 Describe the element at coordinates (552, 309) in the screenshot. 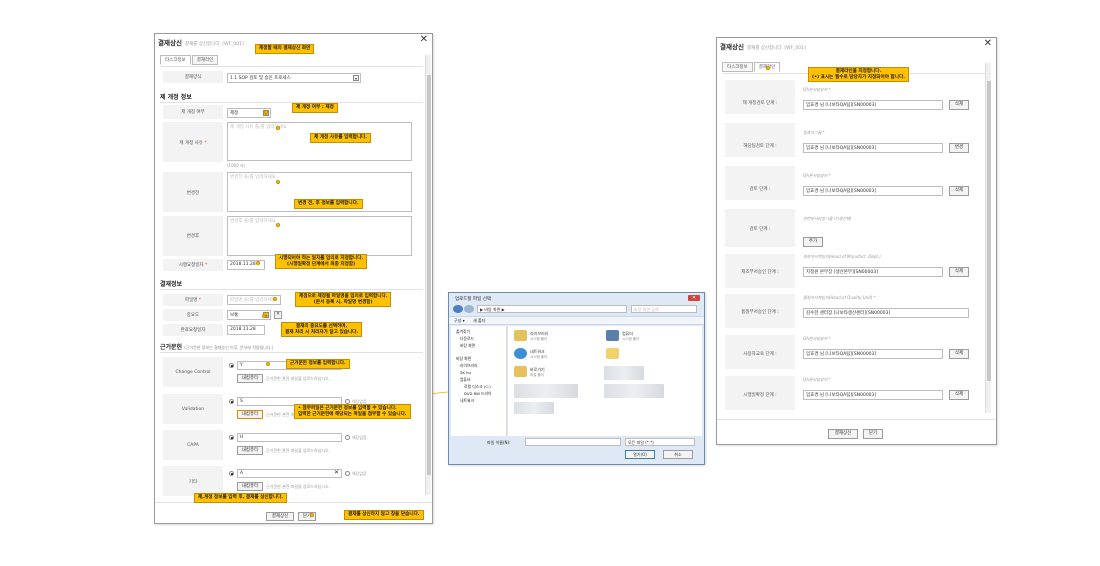

I see `path-bar: ▶ 바탕 화면 ▶` at that location.